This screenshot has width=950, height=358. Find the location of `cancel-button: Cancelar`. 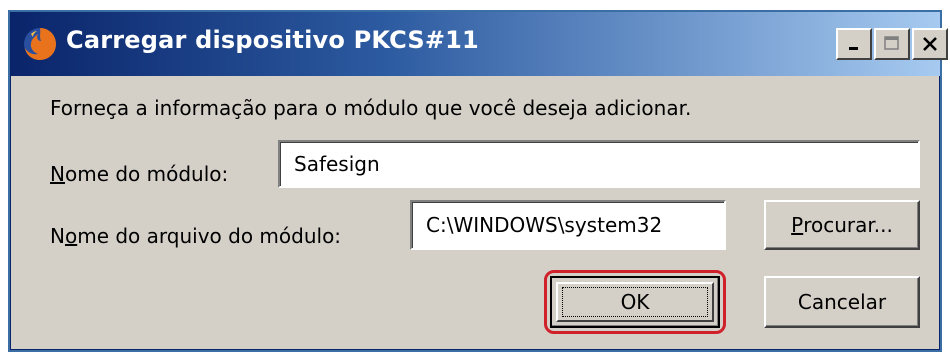

cancel-button: Cancelar is located at coordinates (842, 302).